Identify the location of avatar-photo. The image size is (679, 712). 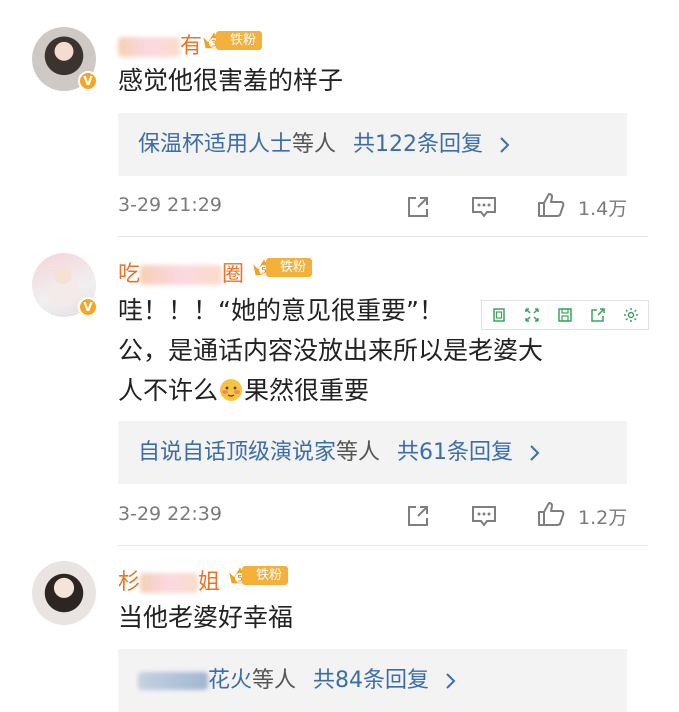
(64, 593).